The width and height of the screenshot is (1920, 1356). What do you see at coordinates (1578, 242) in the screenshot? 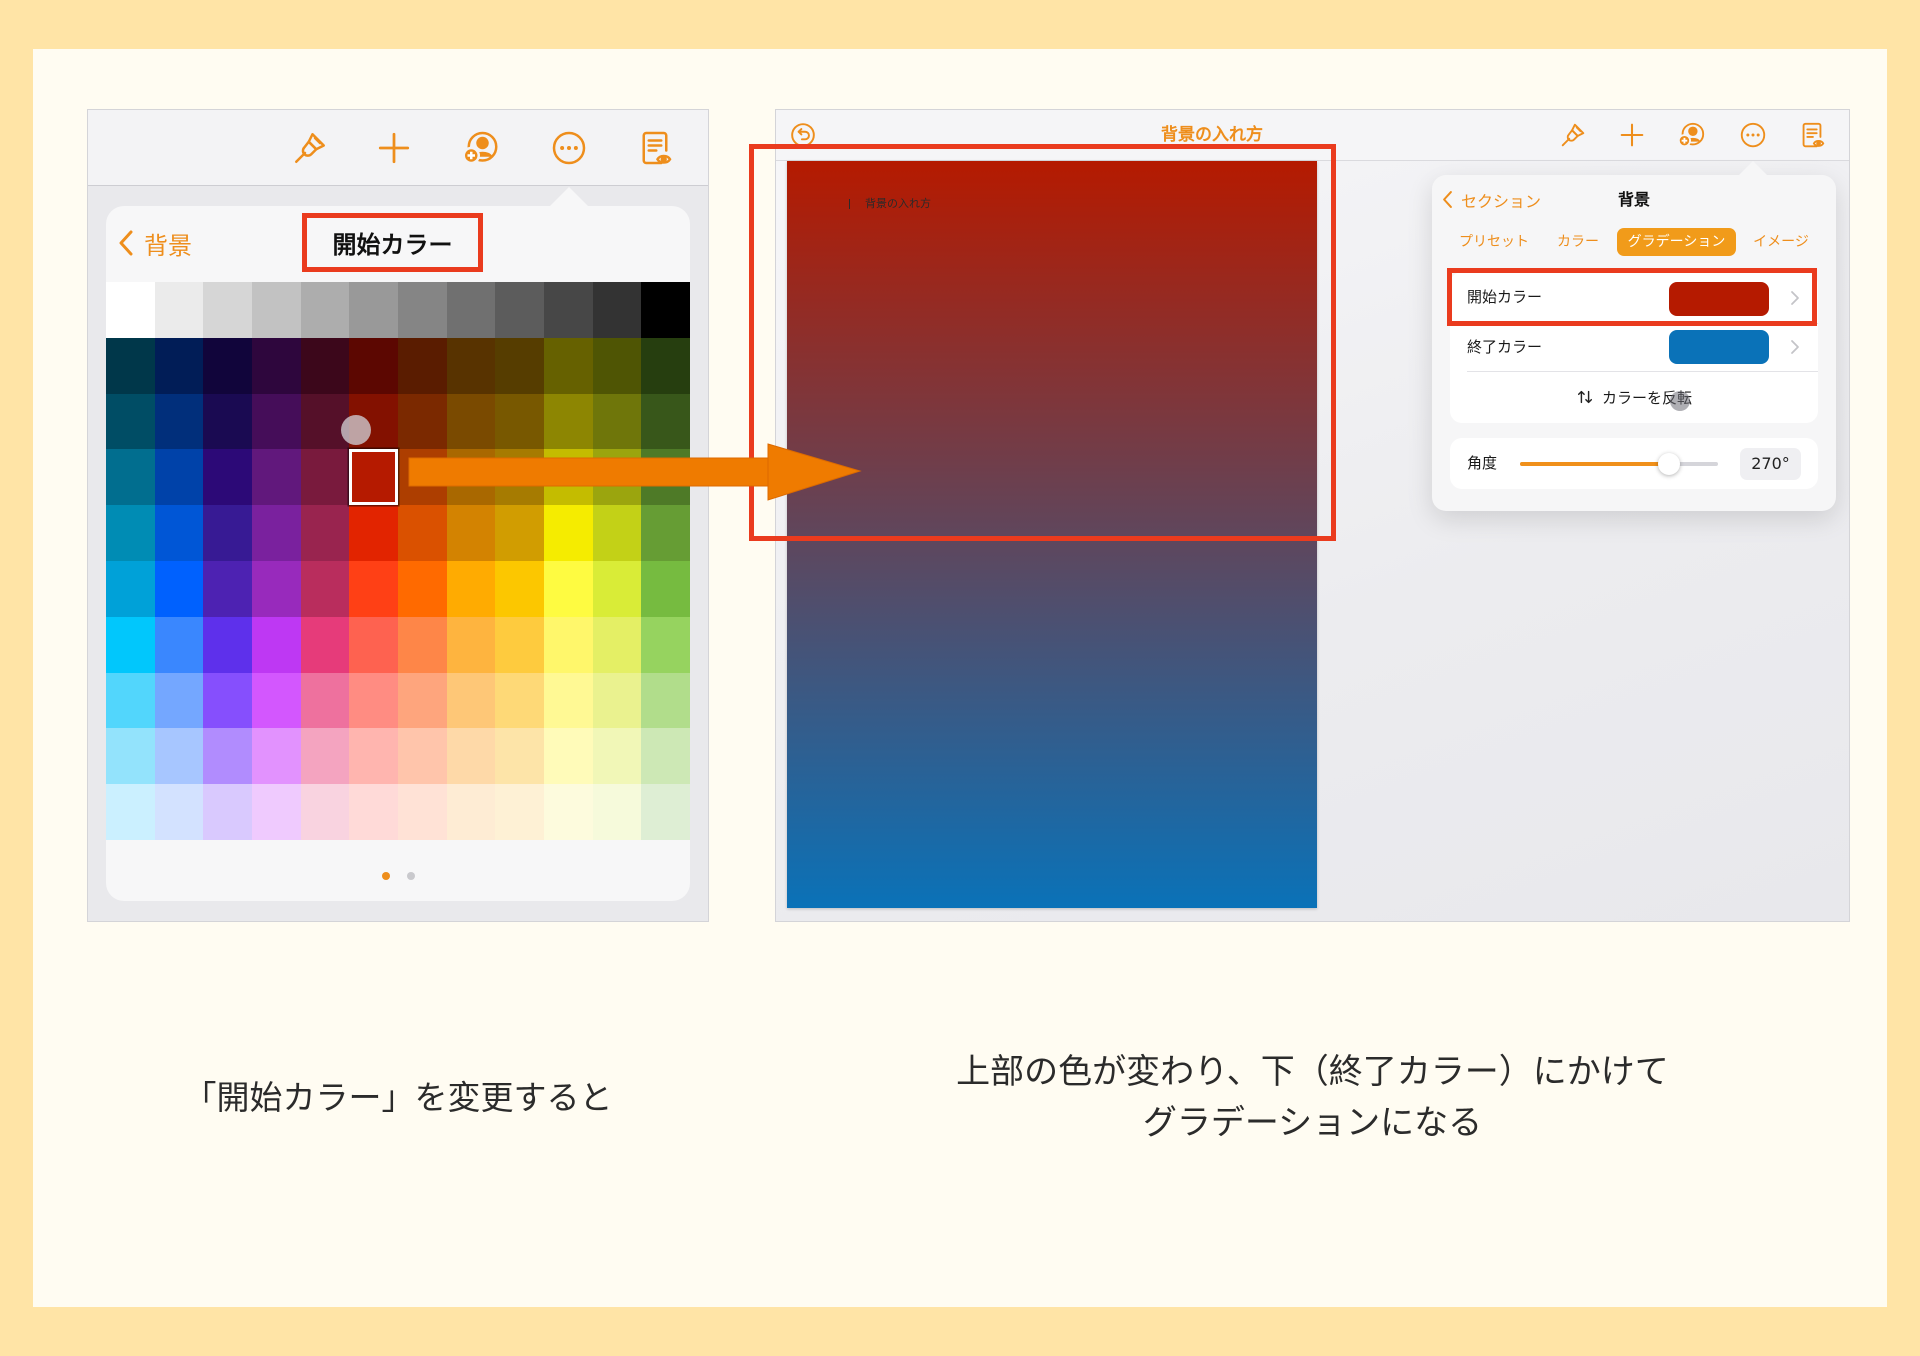
I see `tab-color: カラー` at bounding box center [1578, 242].